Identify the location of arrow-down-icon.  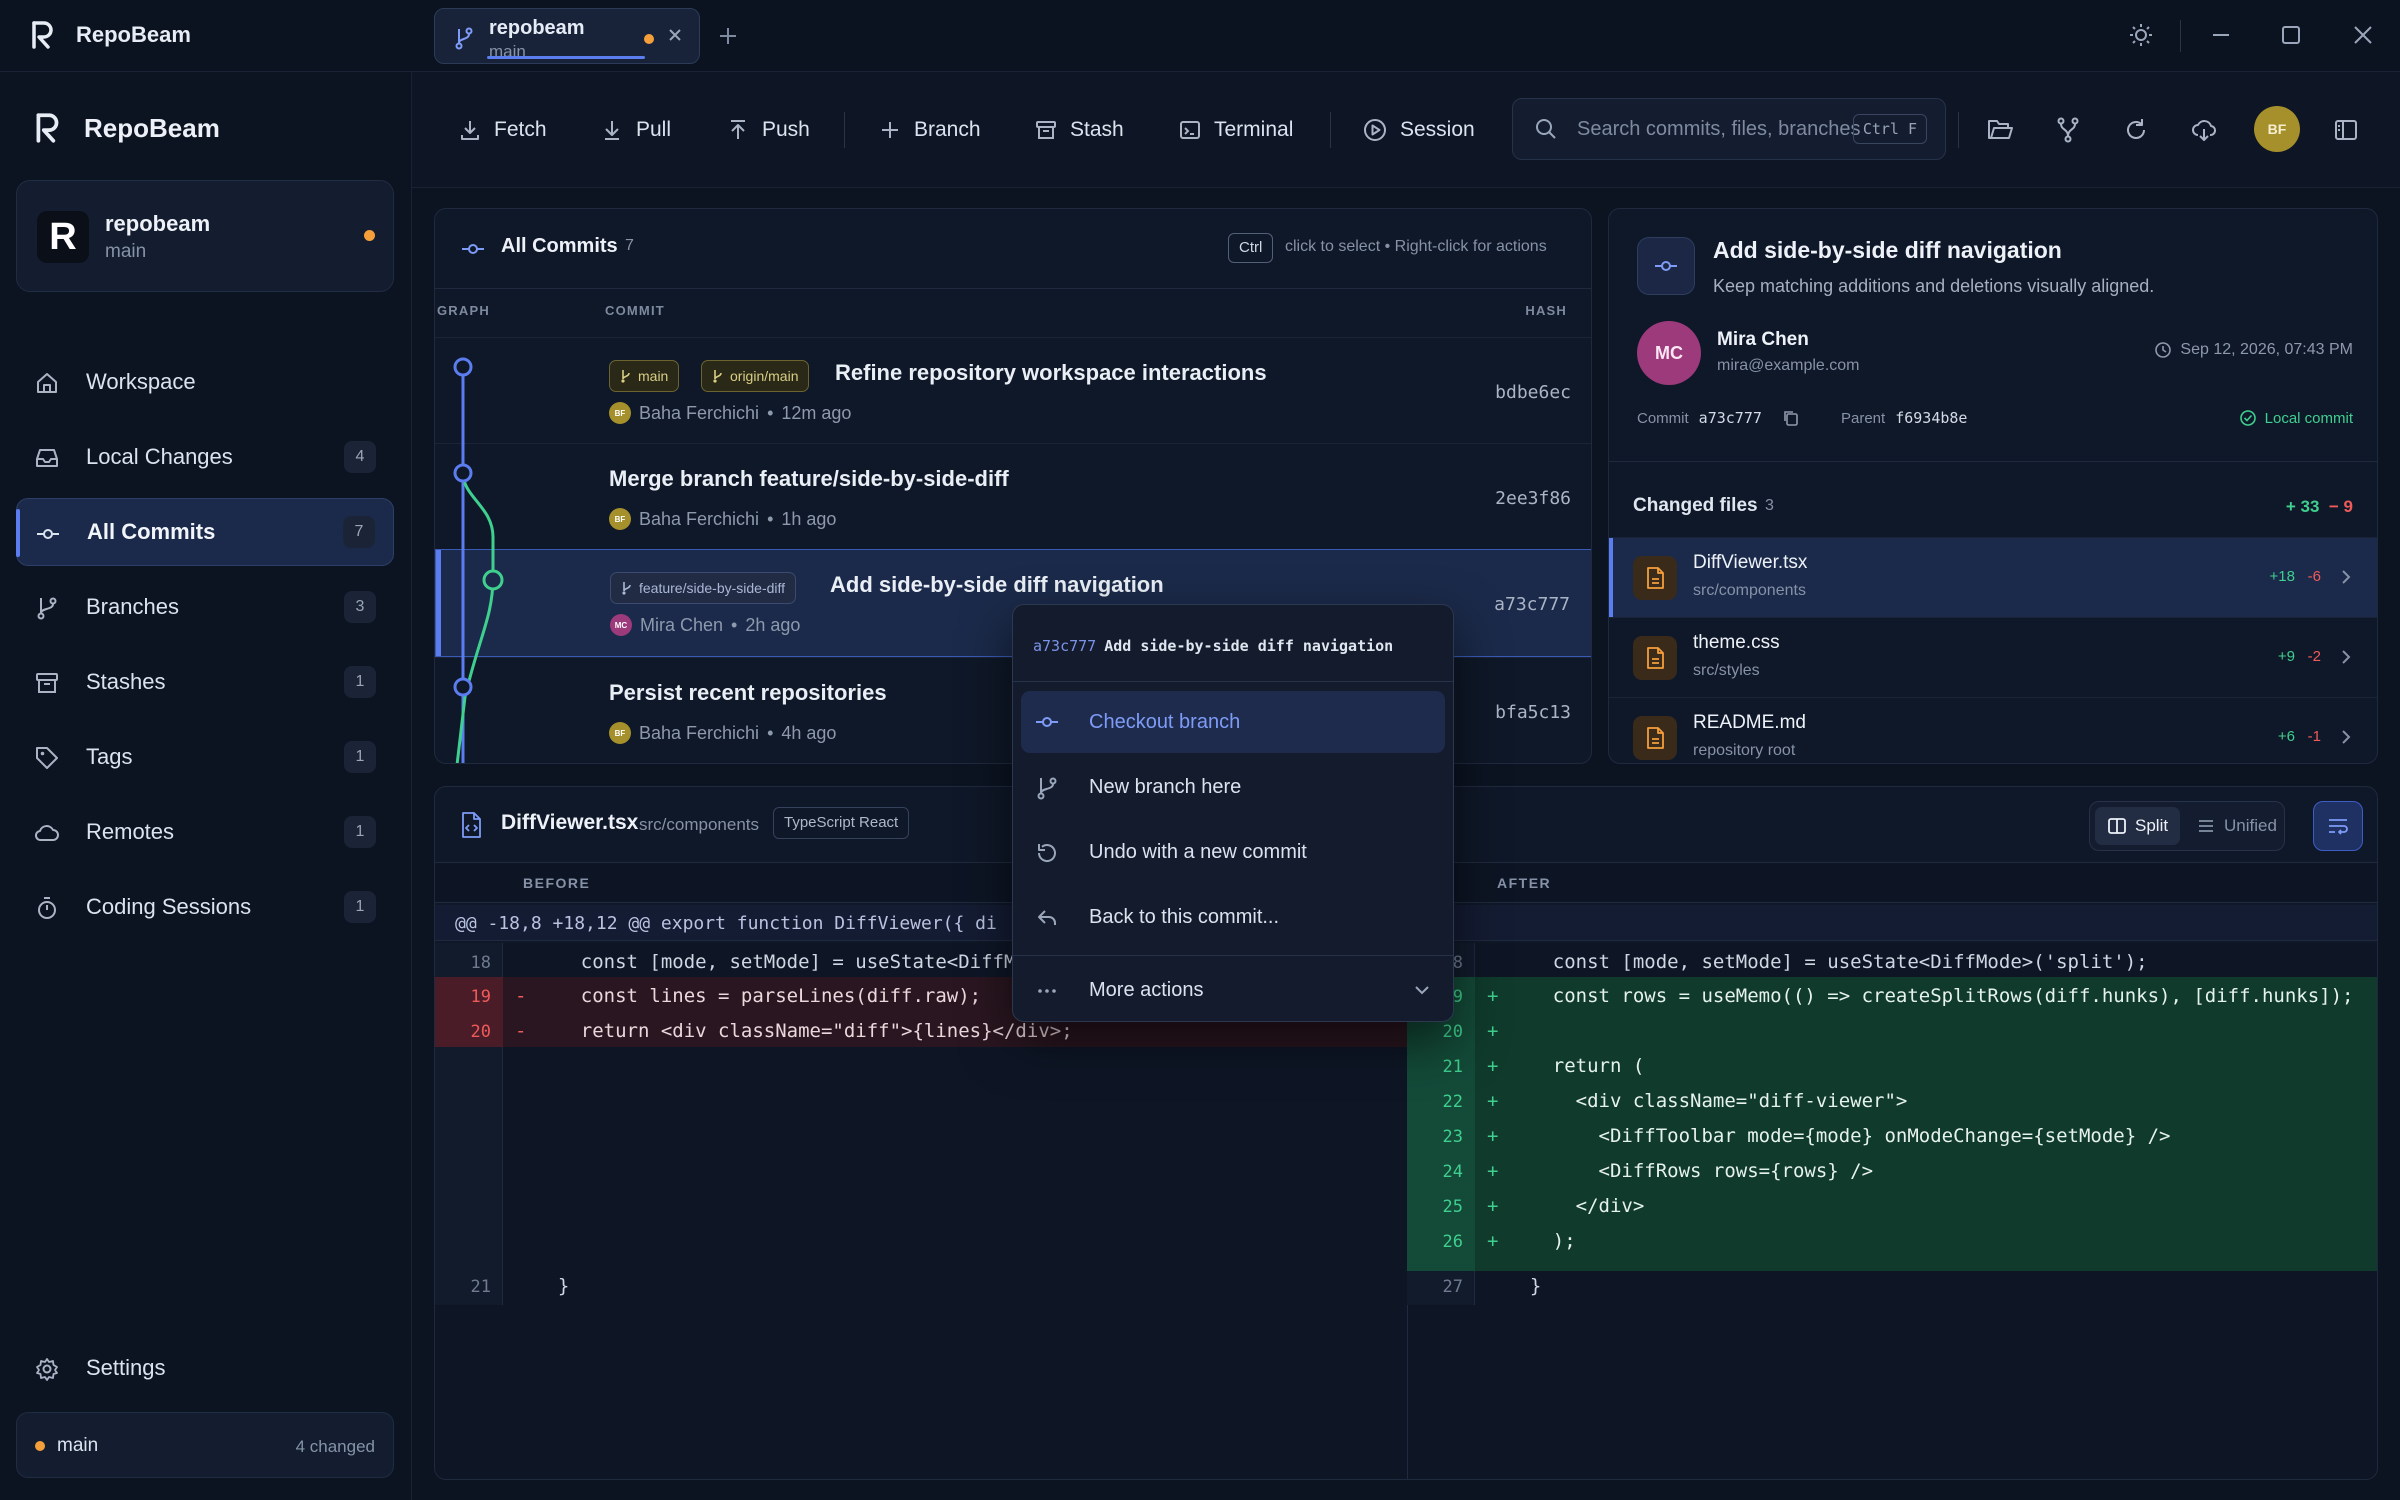
(612, 130).